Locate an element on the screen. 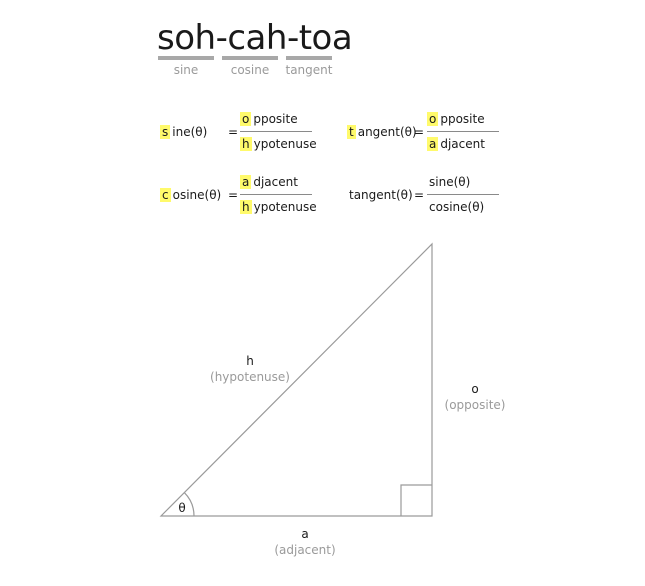 The height and width of the screenshot is (586, 645). hypotenuse-sublabel: (hypotenuse) is located at coordinates (250, 377).